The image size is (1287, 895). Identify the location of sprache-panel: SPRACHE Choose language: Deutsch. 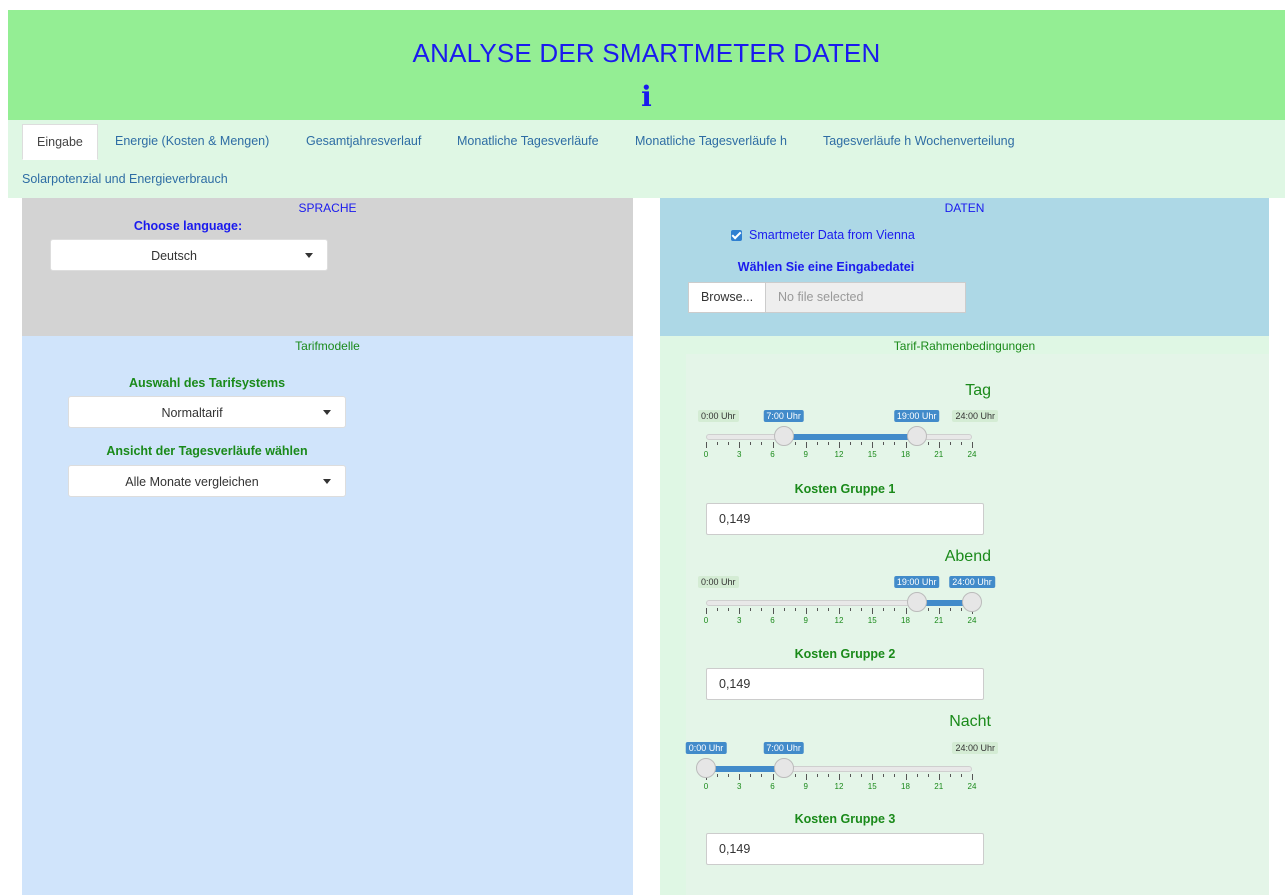
(327, 267).